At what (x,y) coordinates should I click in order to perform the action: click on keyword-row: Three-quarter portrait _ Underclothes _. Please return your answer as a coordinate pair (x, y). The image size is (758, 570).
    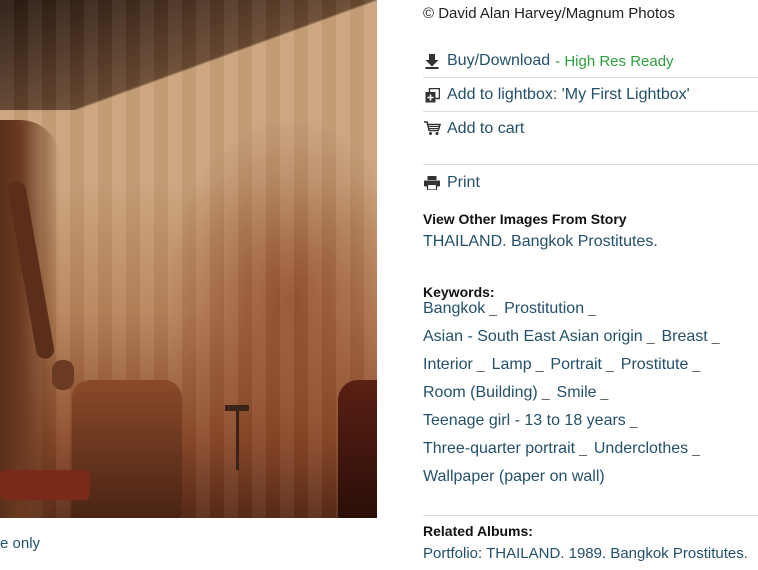
    Looking at the image, I should click on (565, 449).